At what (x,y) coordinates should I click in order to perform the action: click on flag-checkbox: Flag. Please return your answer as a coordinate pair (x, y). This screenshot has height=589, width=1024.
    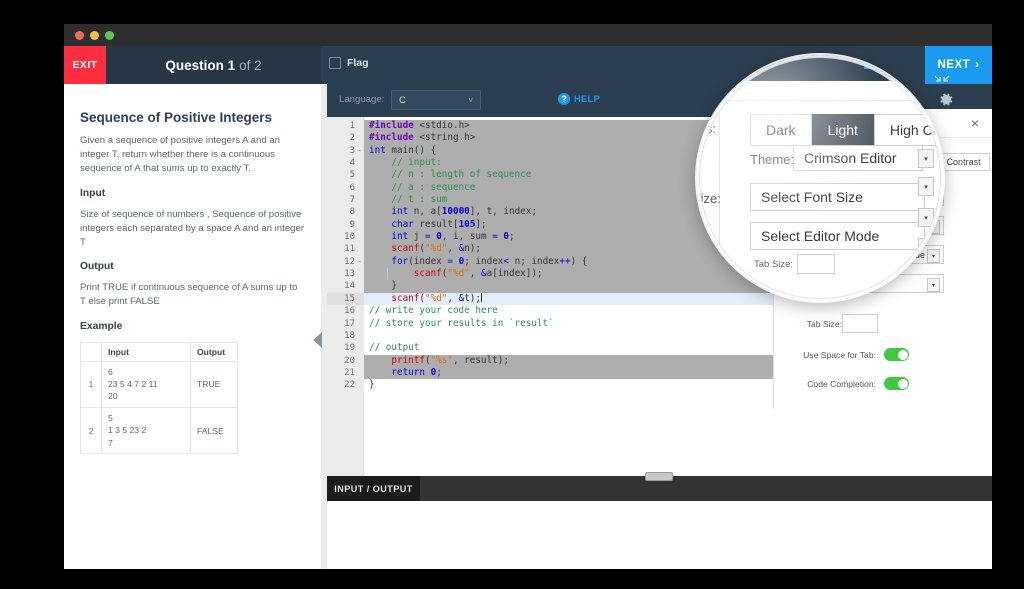
    Looking at the image, I should click on (349, 63).